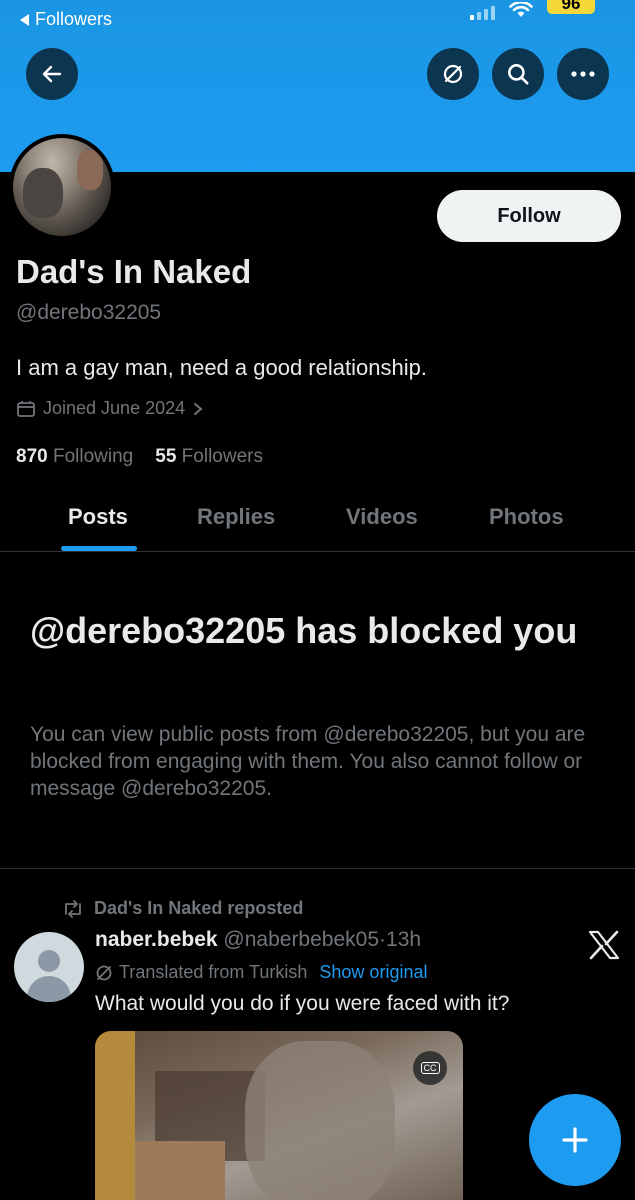 This screenshot has height=1200, width=635. I want to click on arrow-left-icon, so click(52, 74).